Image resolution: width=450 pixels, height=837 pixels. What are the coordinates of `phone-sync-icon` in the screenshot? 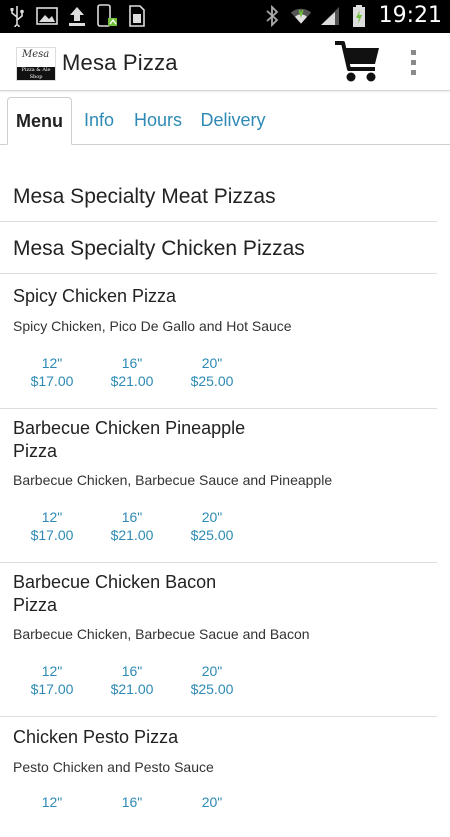 It's located at (107, 16).